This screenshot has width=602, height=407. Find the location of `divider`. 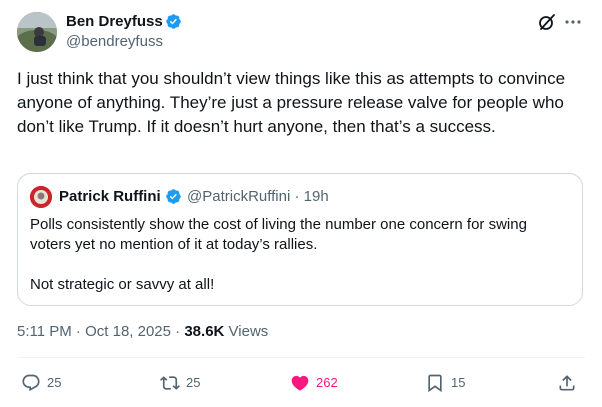

divider is located at coordinates (301, 357).